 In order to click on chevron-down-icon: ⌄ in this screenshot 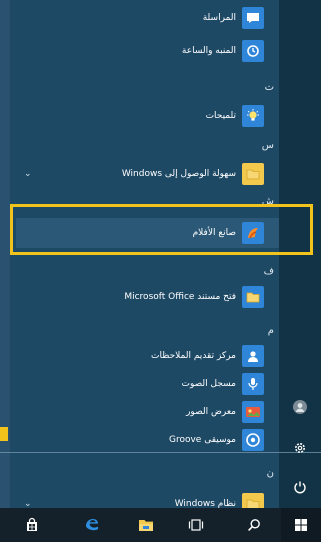, I will do `click(28, 174)`.